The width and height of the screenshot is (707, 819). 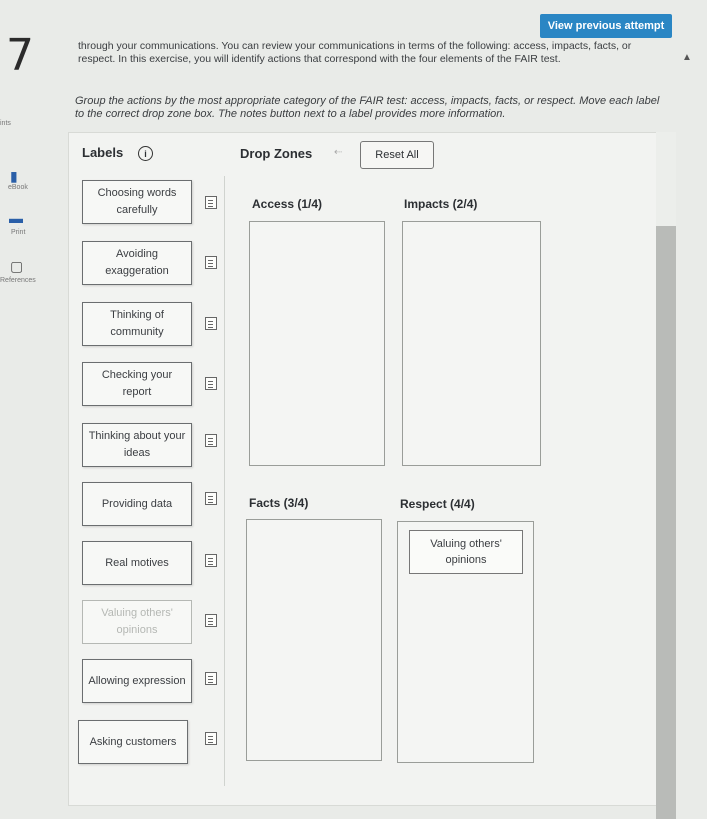 What do you see at coordinates (137, 563) in the screenshot?
I see `label-real-motives: Real motives` at bounding box center [137, 563].